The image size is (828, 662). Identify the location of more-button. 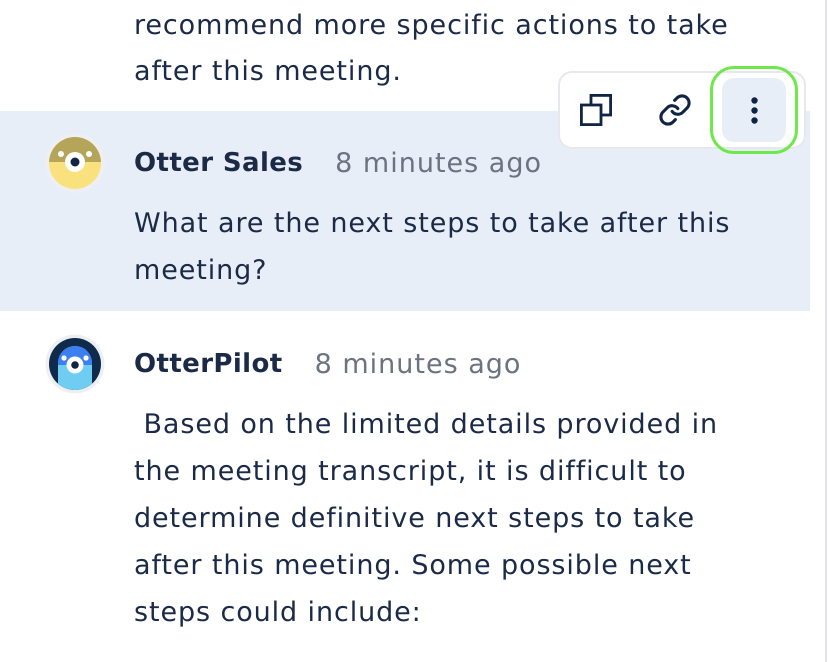
(754, 110).